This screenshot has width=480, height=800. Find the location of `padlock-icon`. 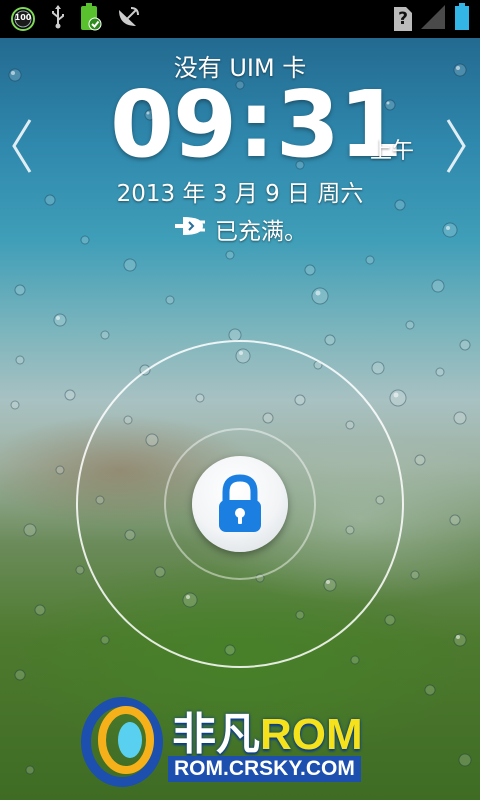

padlock-icon is located at coordinates (240, 503).